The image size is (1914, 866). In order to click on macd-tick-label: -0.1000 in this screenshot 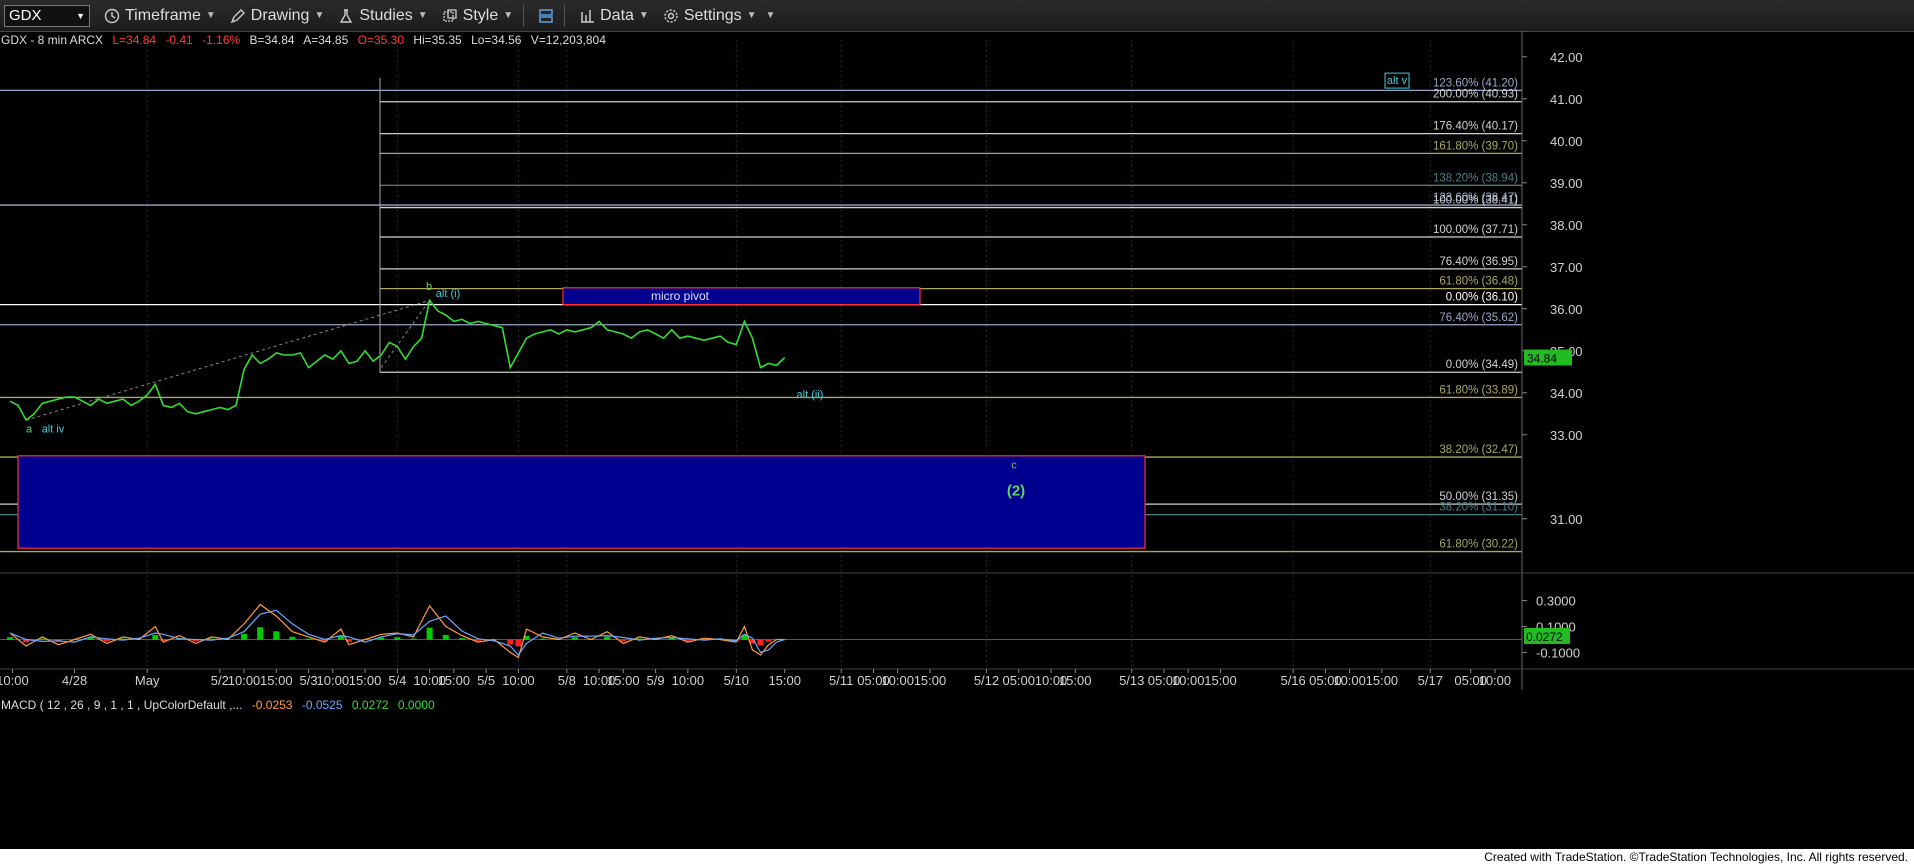, I will do `click(1558, 652)`.